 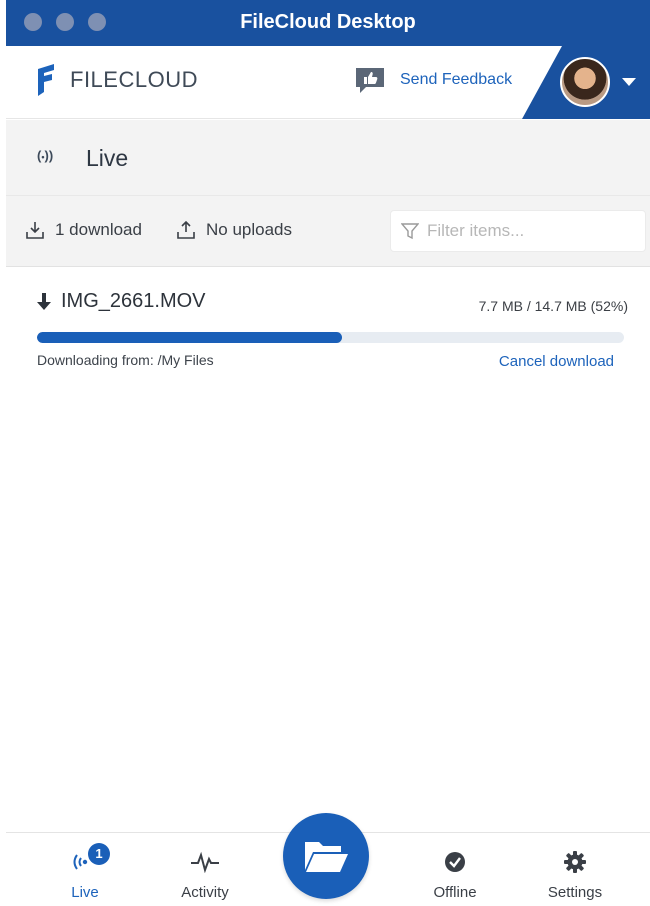 I want to click on account-menu-button, so click(x=586, y=82).